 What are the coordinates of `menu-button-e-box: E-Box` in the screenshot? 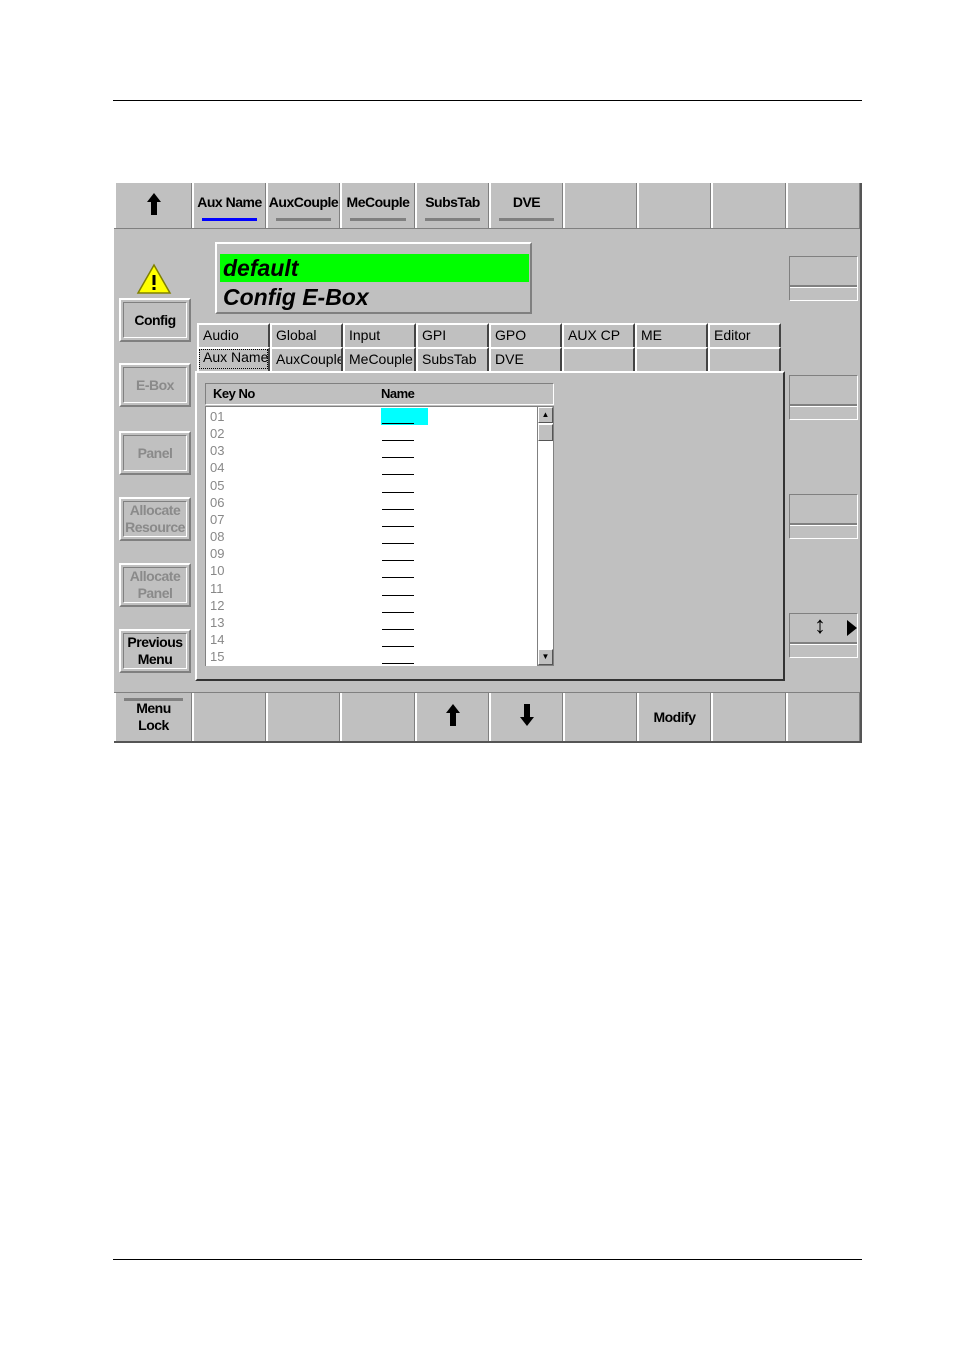 It's located at (155, 385).